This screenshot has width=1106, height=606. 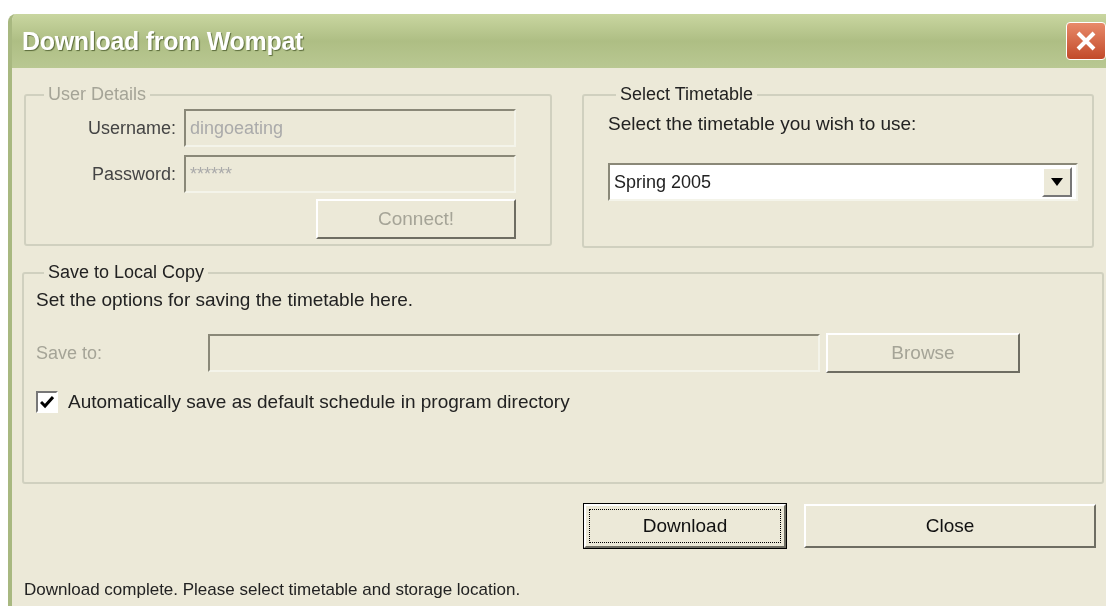 I want to click on close-button, so click(x=1086, y=41).